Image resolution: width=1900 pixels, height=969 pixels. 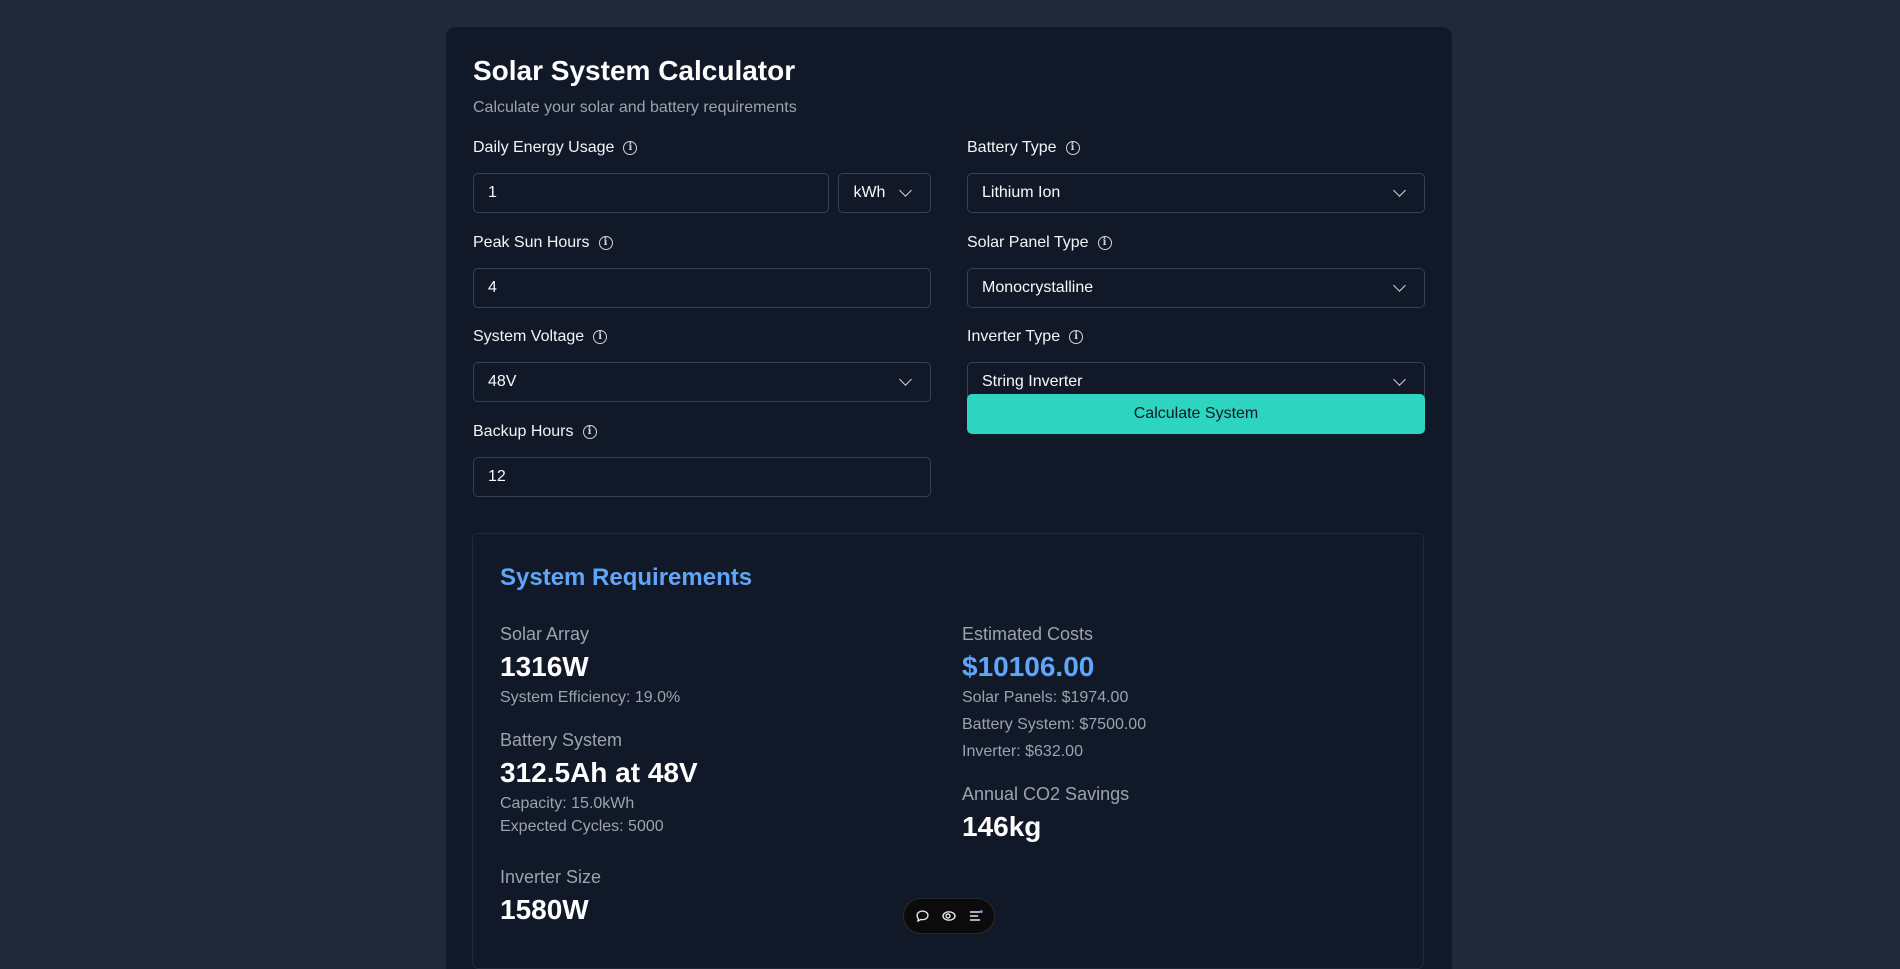 I want to click on co2-savings-label: Annual CO2 Savings, so click(x=1046, y=794).